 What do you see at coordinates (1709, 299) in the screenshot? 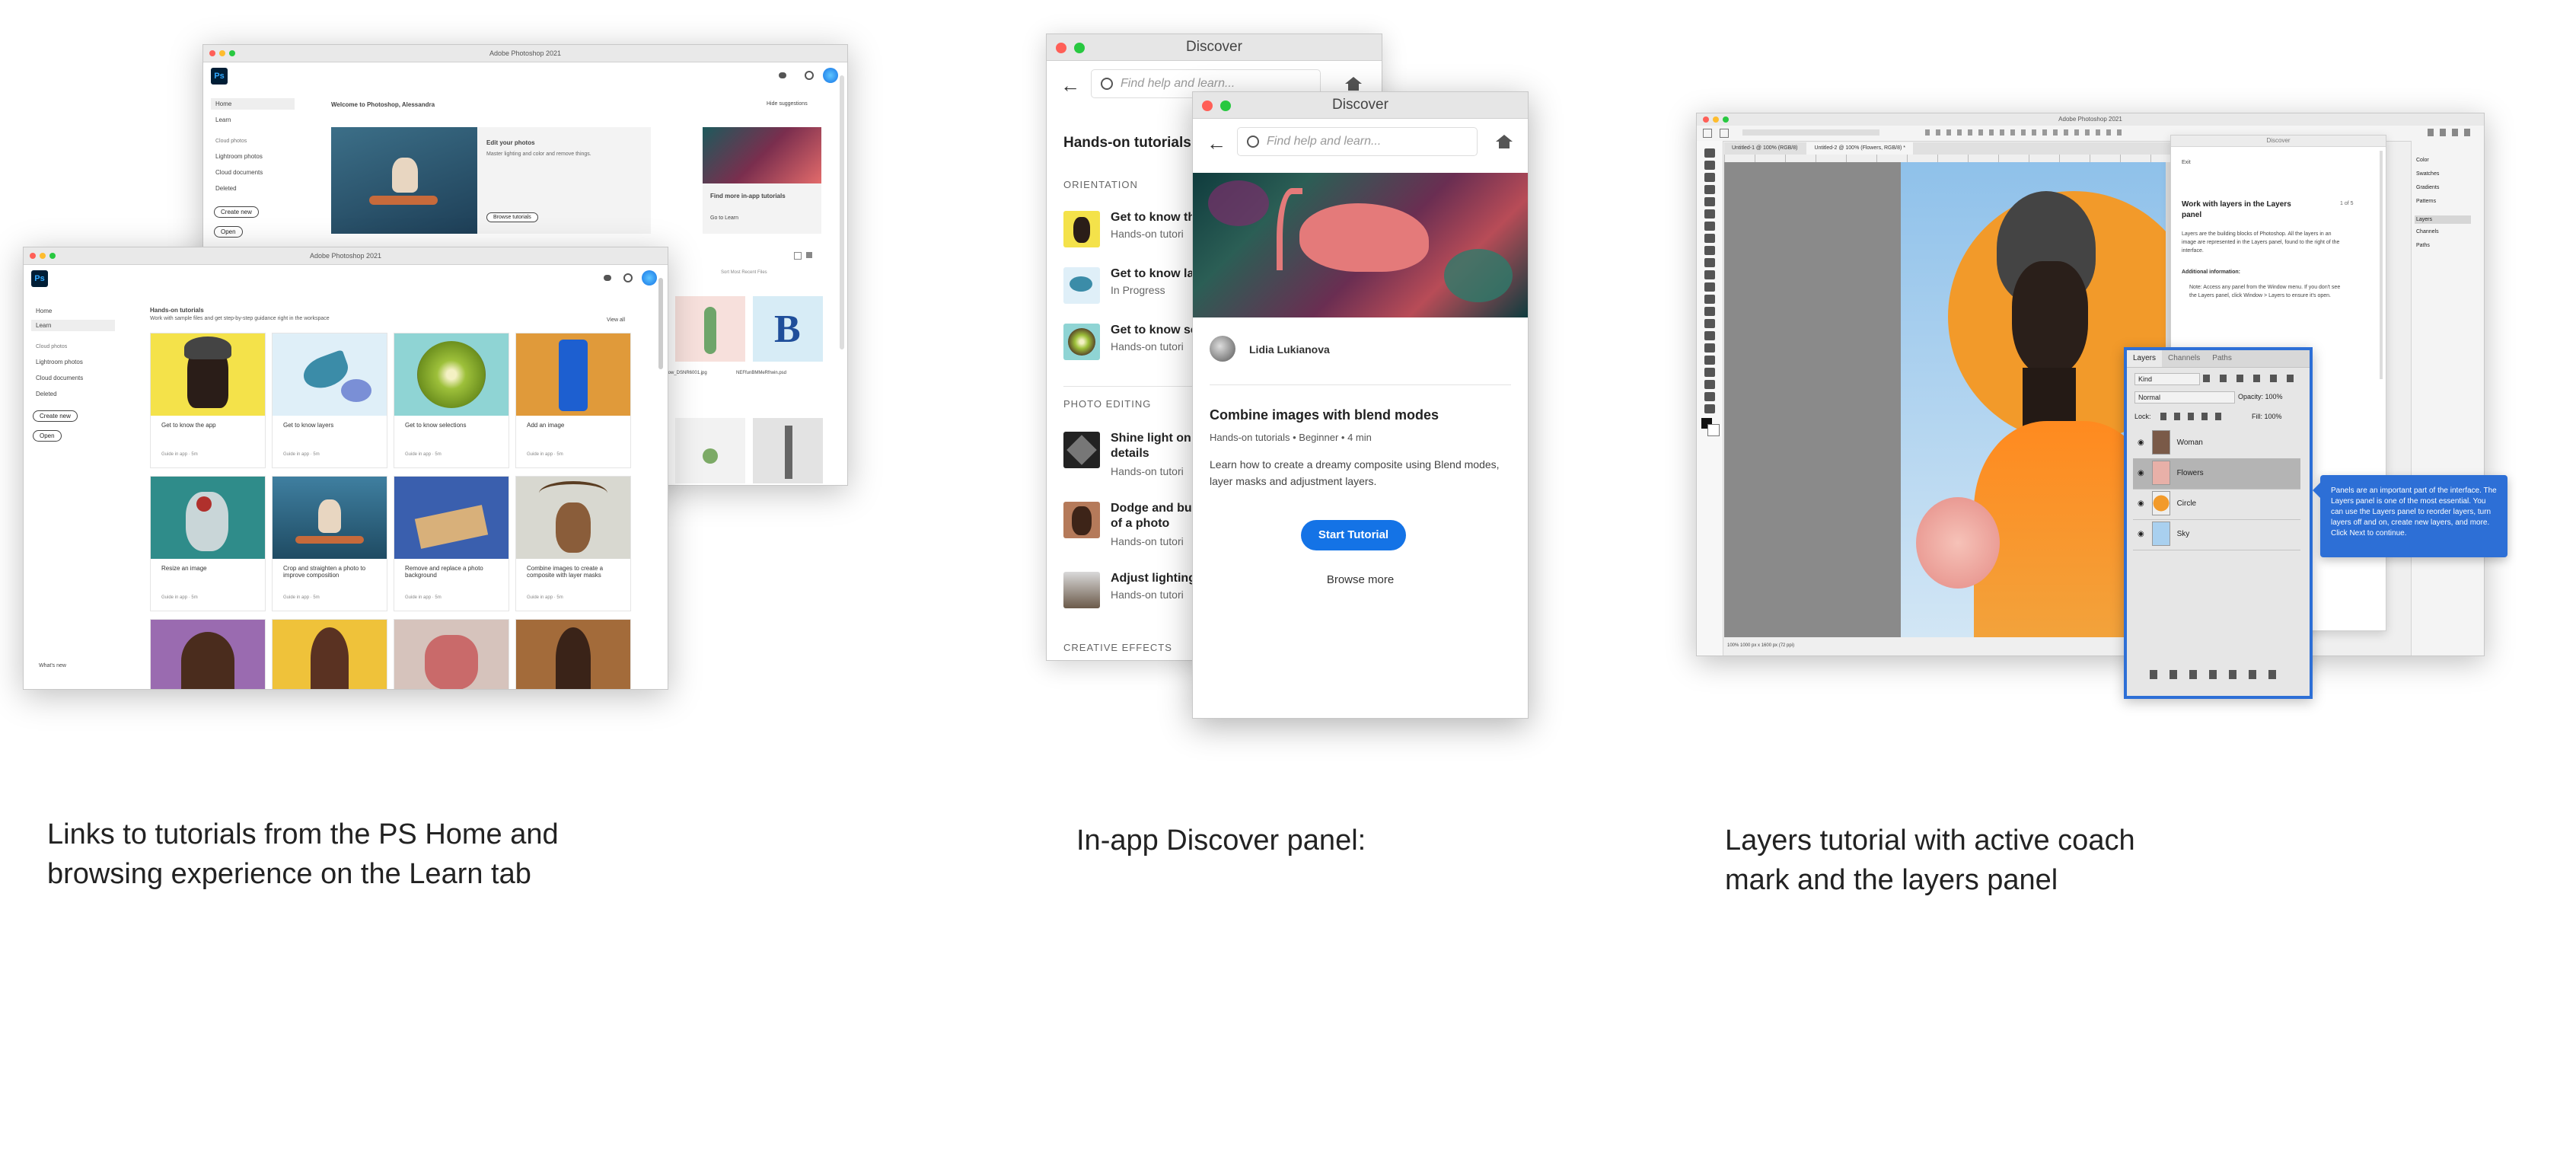
I see `gradient-icon` at bounding box center [1709, 299].